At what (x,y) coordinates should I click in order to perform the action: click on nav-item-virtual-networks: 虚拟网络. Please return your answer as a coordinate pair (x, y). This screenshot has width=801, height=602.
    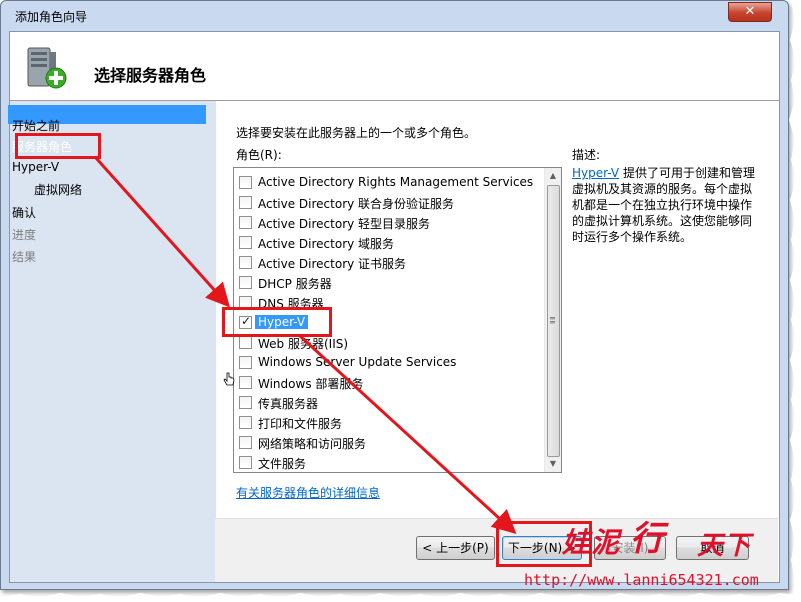
    Looking at the image, I should click on (58, 189).